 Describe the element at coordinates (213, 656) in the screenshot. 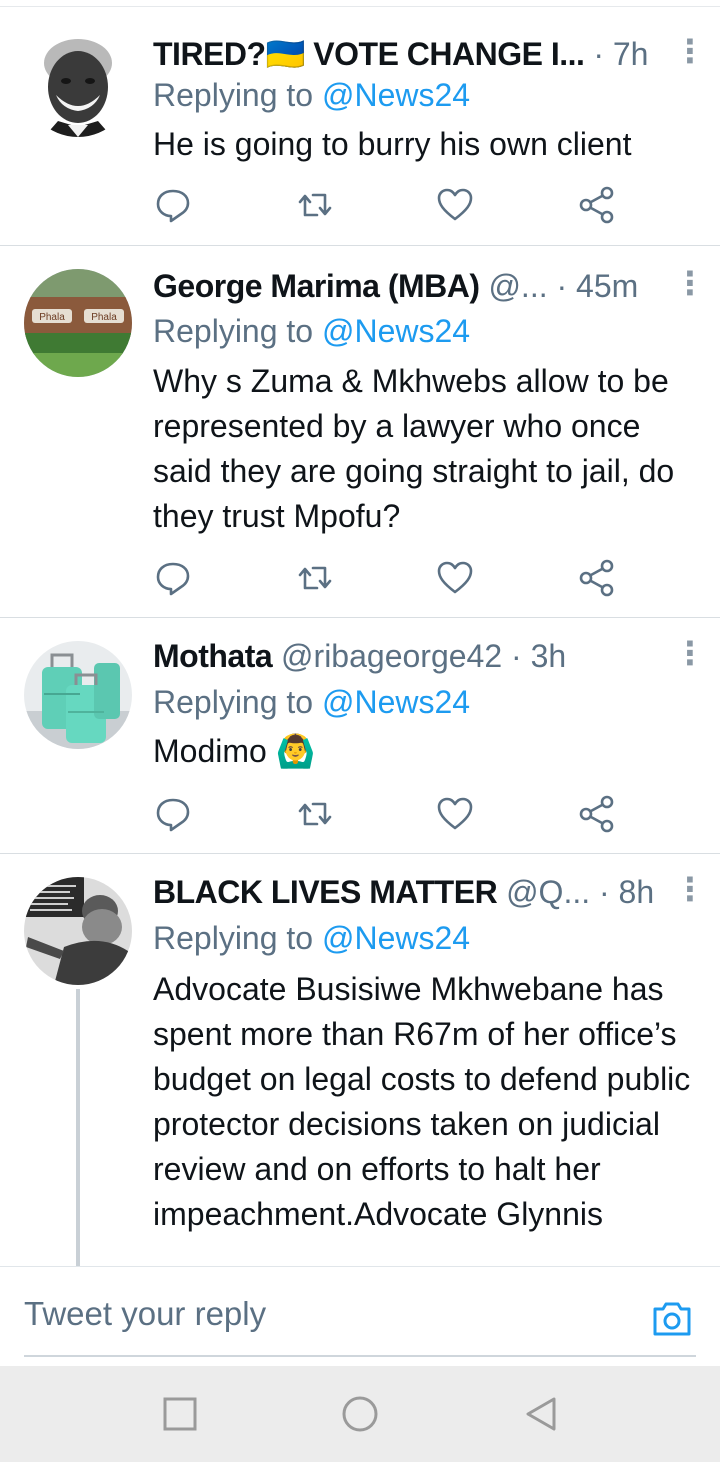

I see `display-name: Mothata` at that location.